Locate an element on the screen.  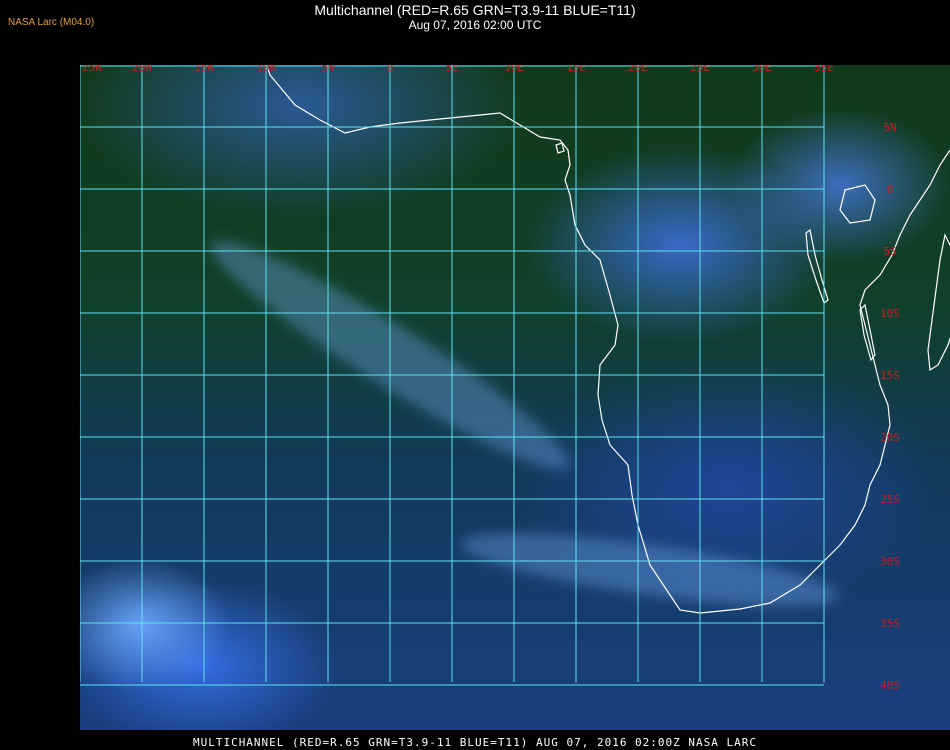
lat-label: 15S is located at coordinates (890, 375).